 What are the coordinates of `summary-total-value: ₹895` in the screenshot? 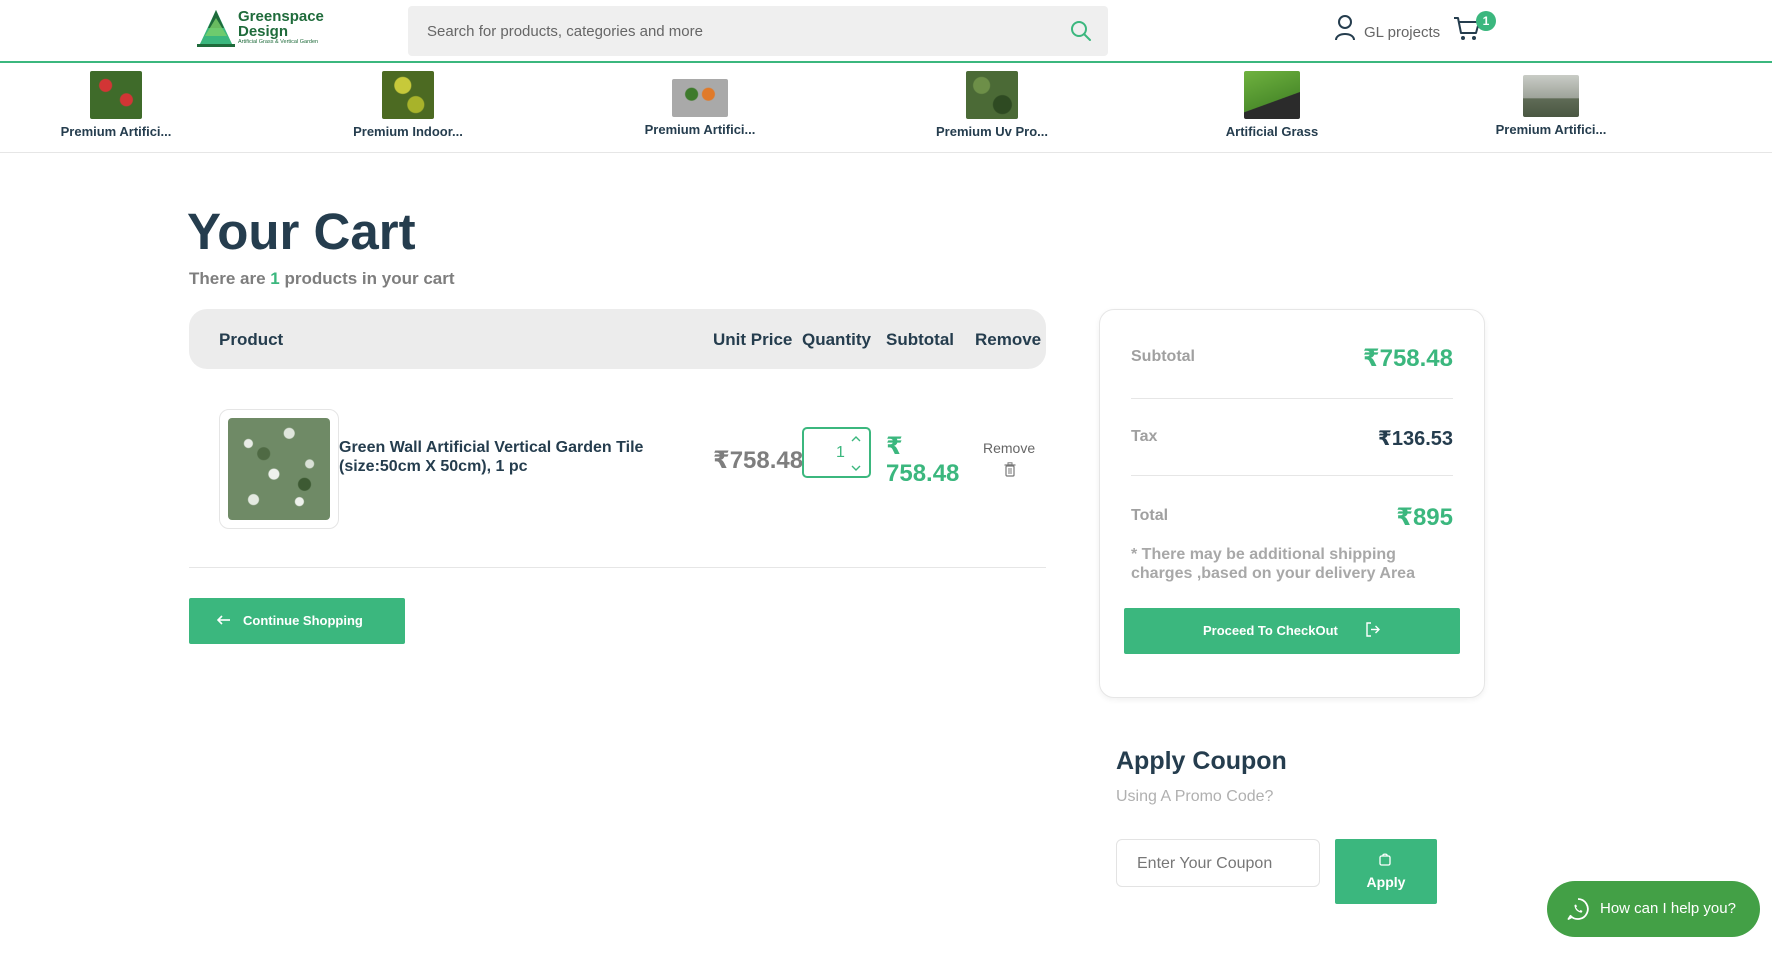 It's located at (1424, 517).